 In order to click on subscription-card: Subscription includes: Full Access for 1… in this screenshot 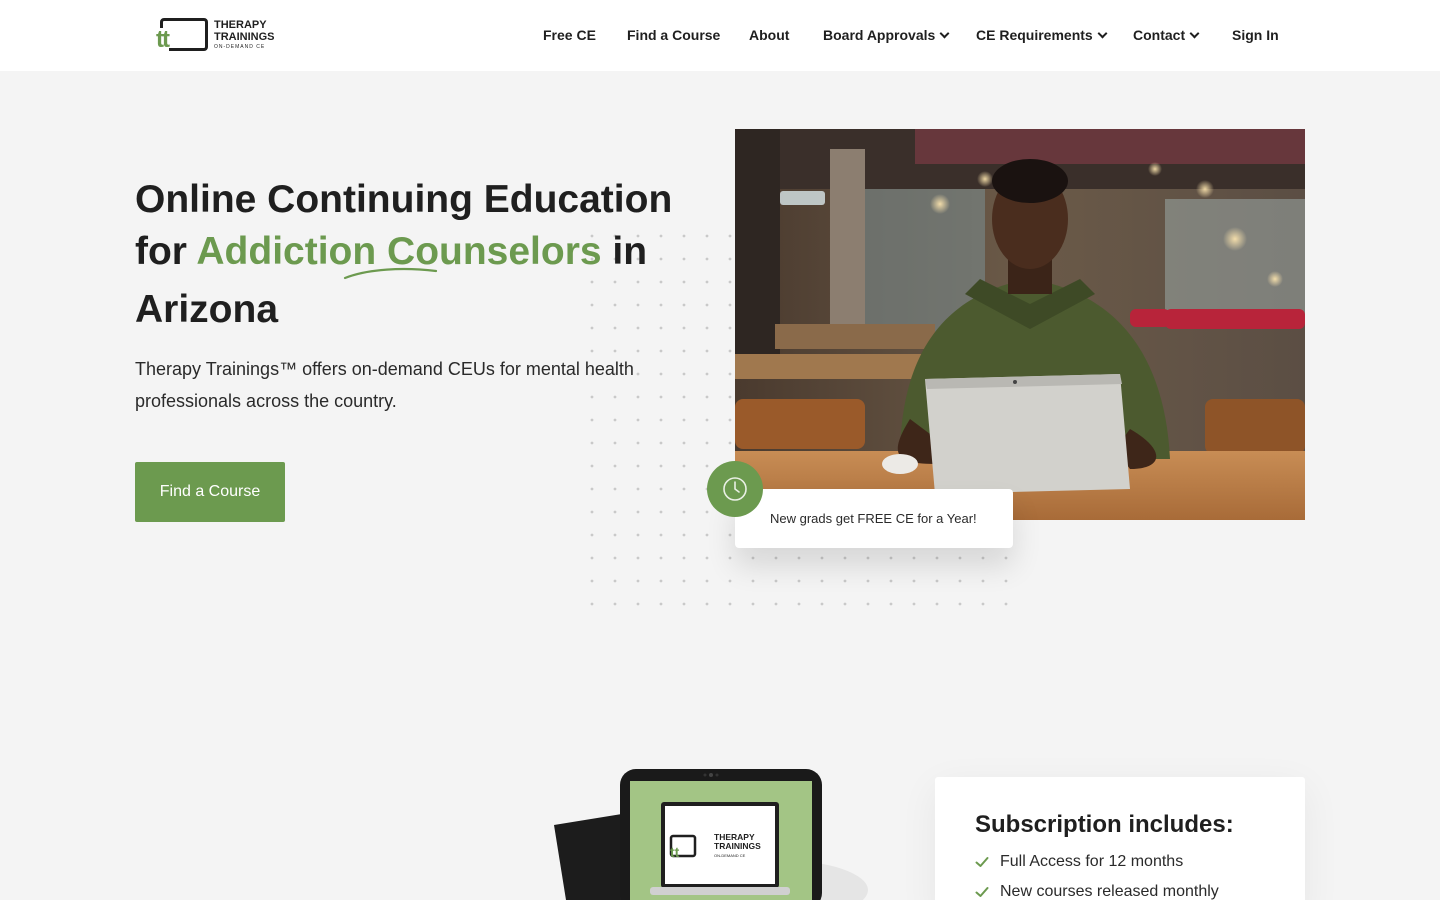, I will do `click(1120, 838)`.